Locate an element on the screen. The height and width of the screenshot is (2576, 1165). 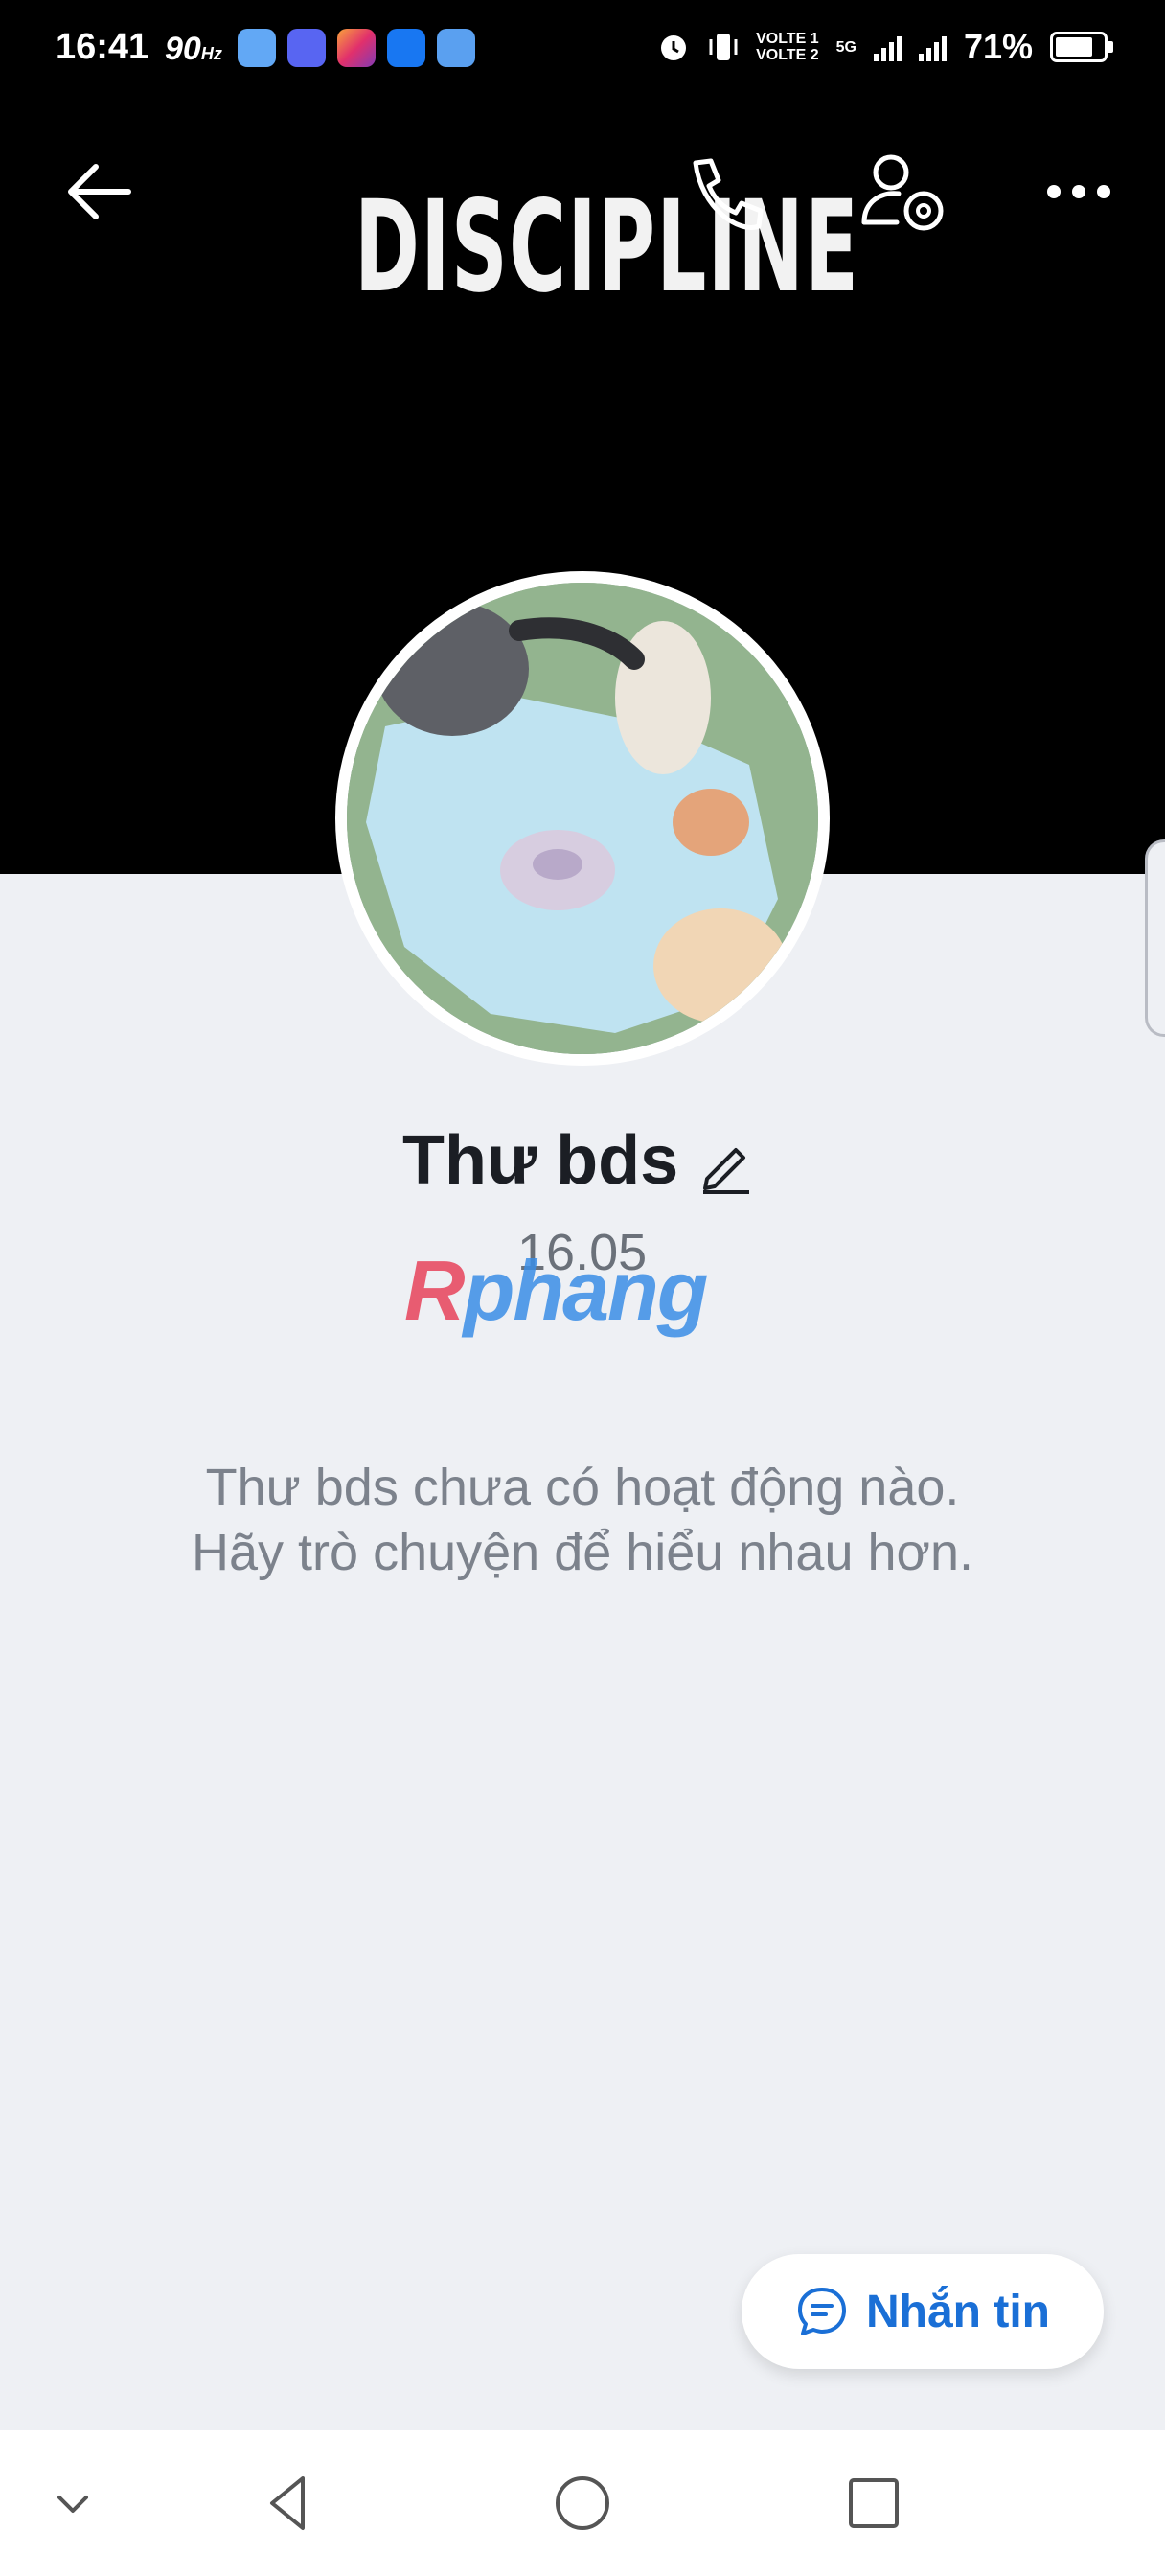
messenger-icon is located at coordinates (257, 48).